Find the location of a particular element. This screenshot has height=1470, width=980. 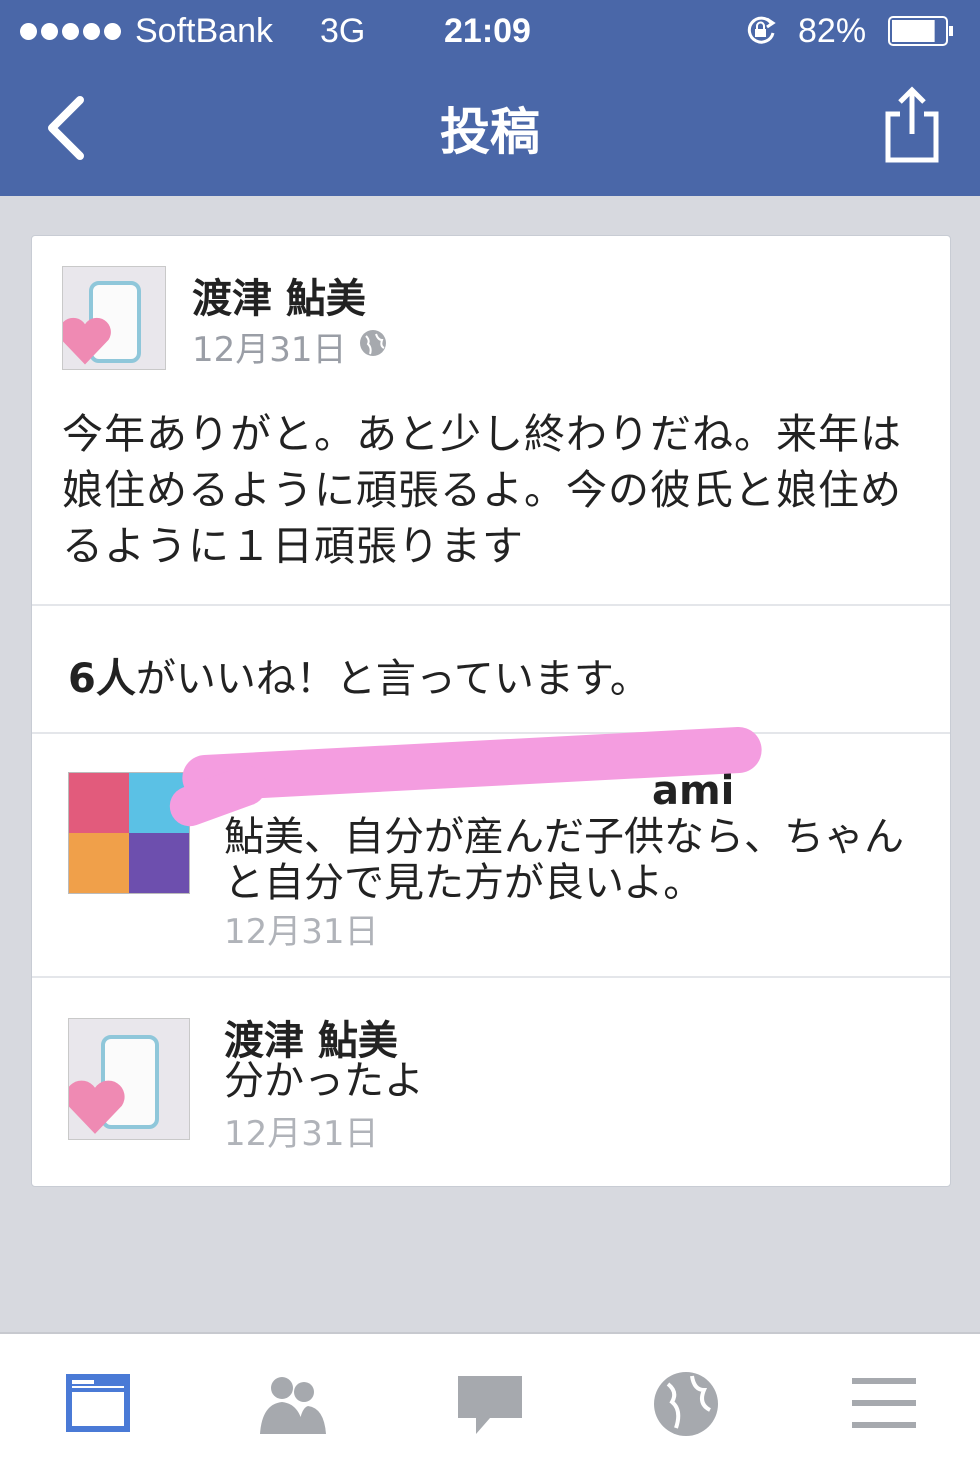

network-type: 3G is located at coordinates (343, 31).